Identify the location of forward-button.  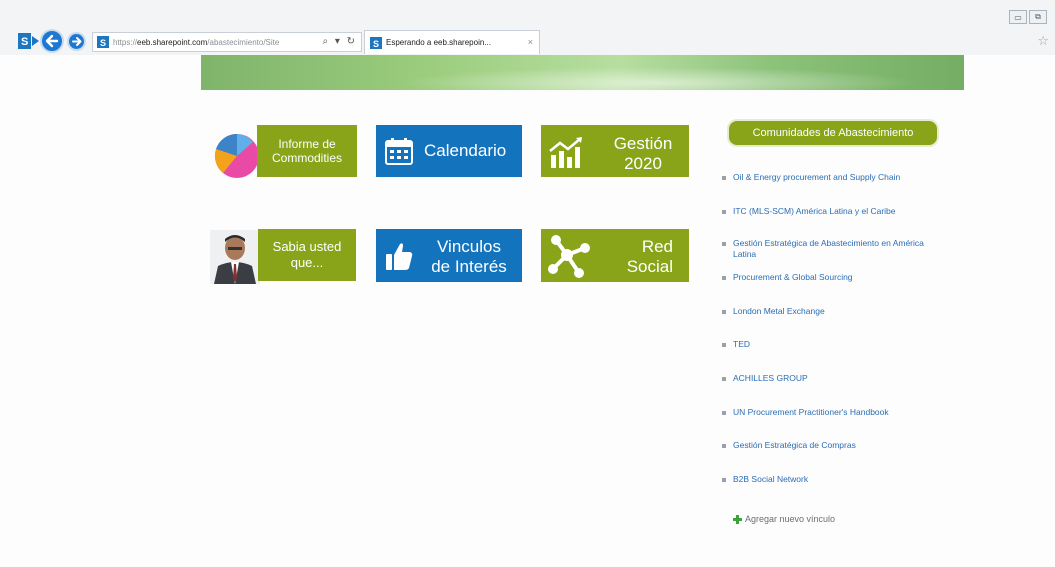
(76, 41).